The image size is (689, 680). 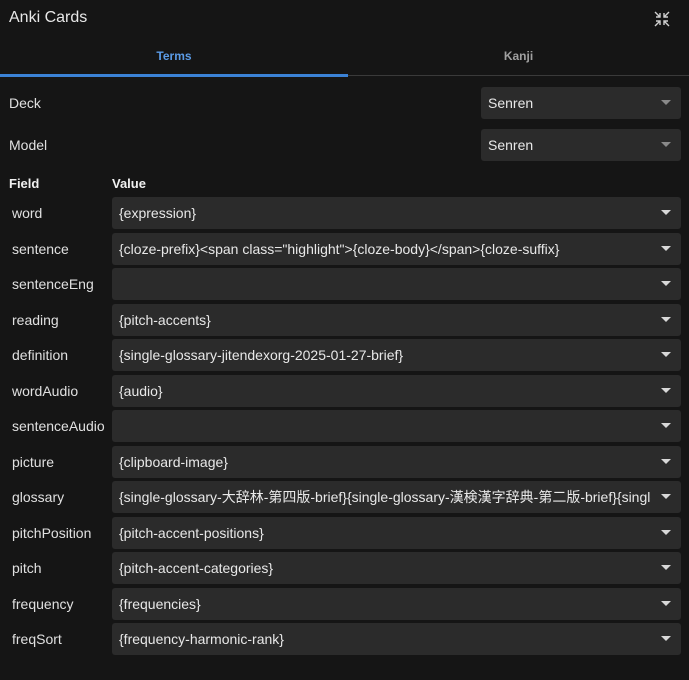 What do you see at coordinates (24, 183) in the screenshot?
I see `field-column-header: Field` at bounding box center [24, 183].